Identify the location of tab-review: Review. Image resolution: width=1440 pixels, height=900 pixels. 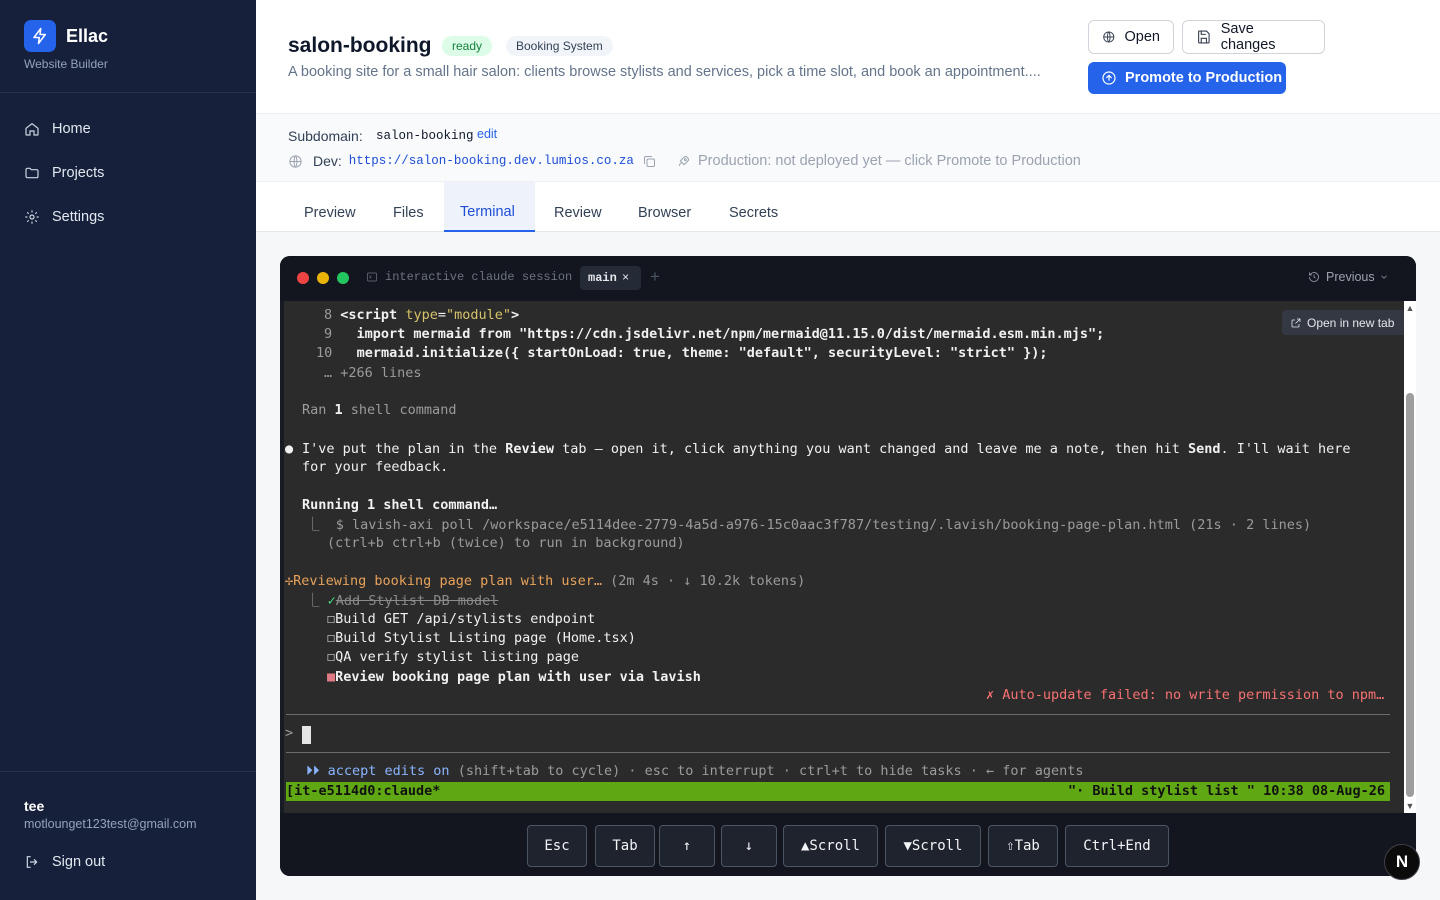
(578, 207).